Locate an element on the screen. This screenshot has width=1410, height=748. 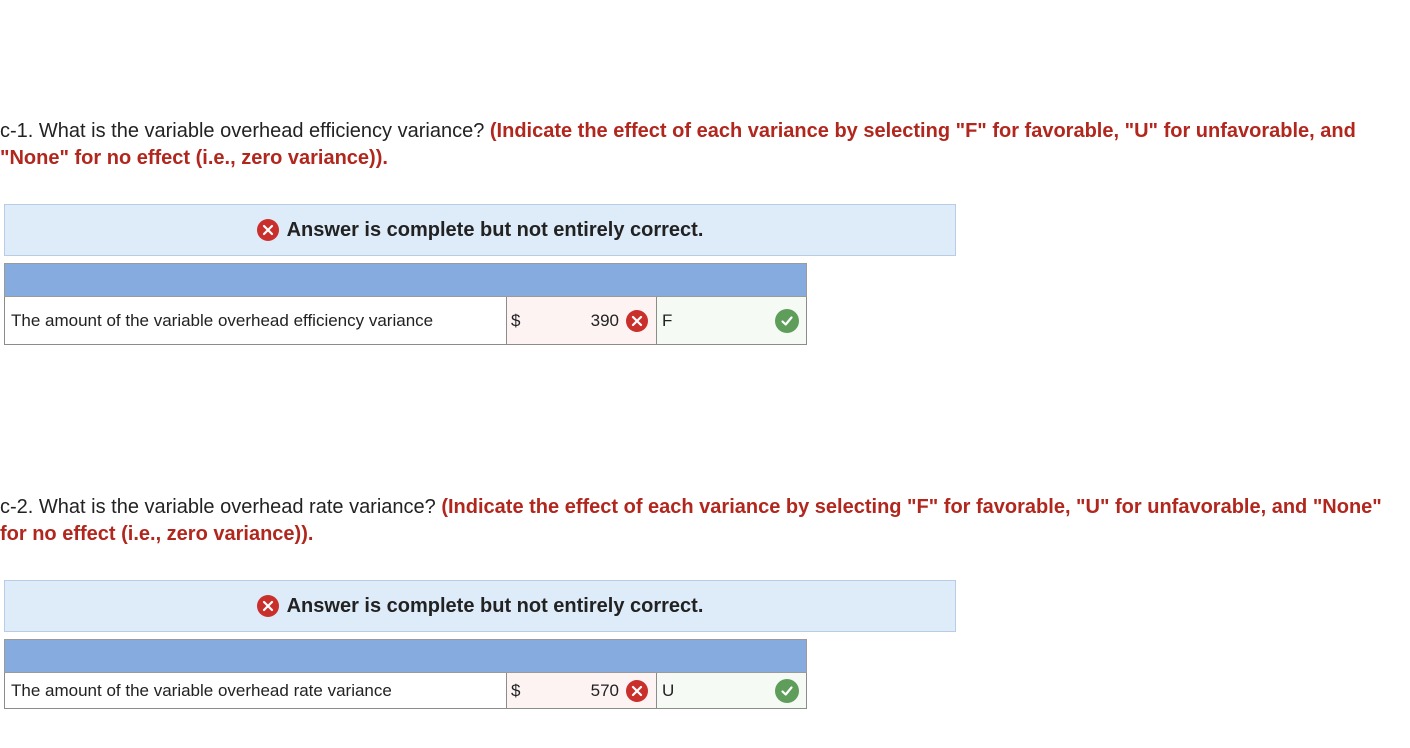
amount-field: $ 390 is located at coordinates (582, 320).